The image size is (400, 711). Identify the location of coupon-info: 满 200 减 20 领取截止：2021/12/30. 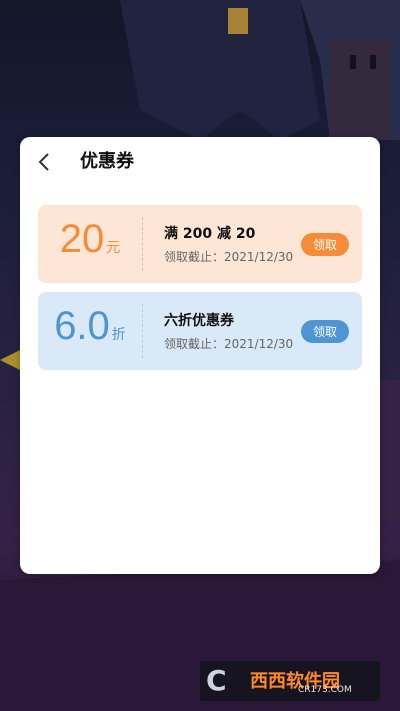
(228, 245).